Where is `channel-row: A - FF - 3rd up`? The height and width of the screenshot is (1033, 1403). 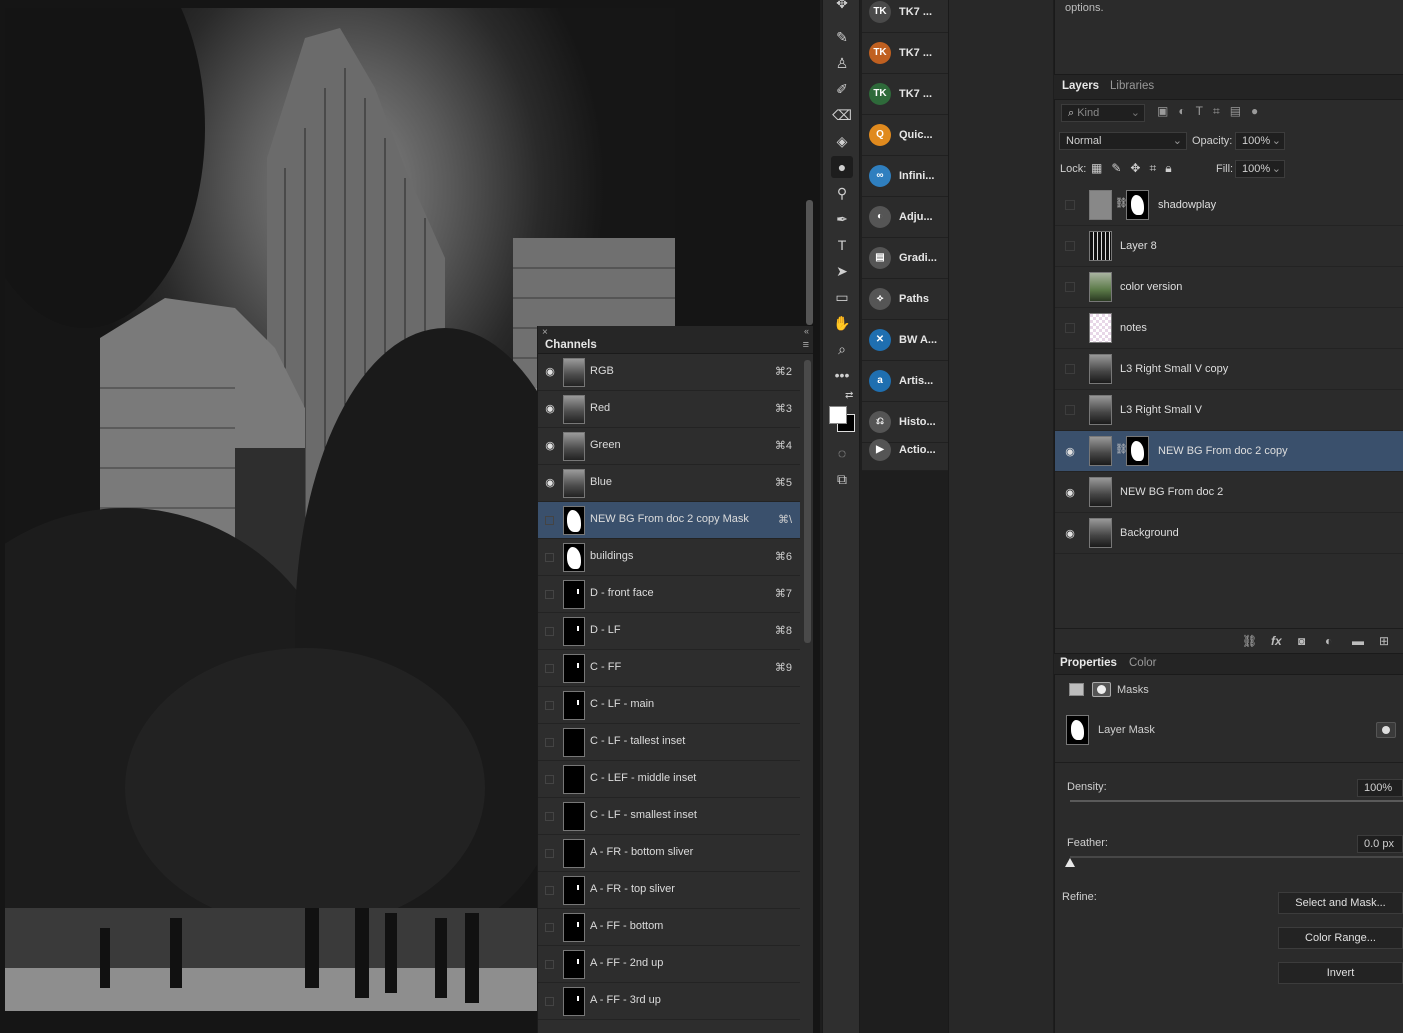
channel-row: A - FF - 3rd up is located at coordinates (669, 1001).